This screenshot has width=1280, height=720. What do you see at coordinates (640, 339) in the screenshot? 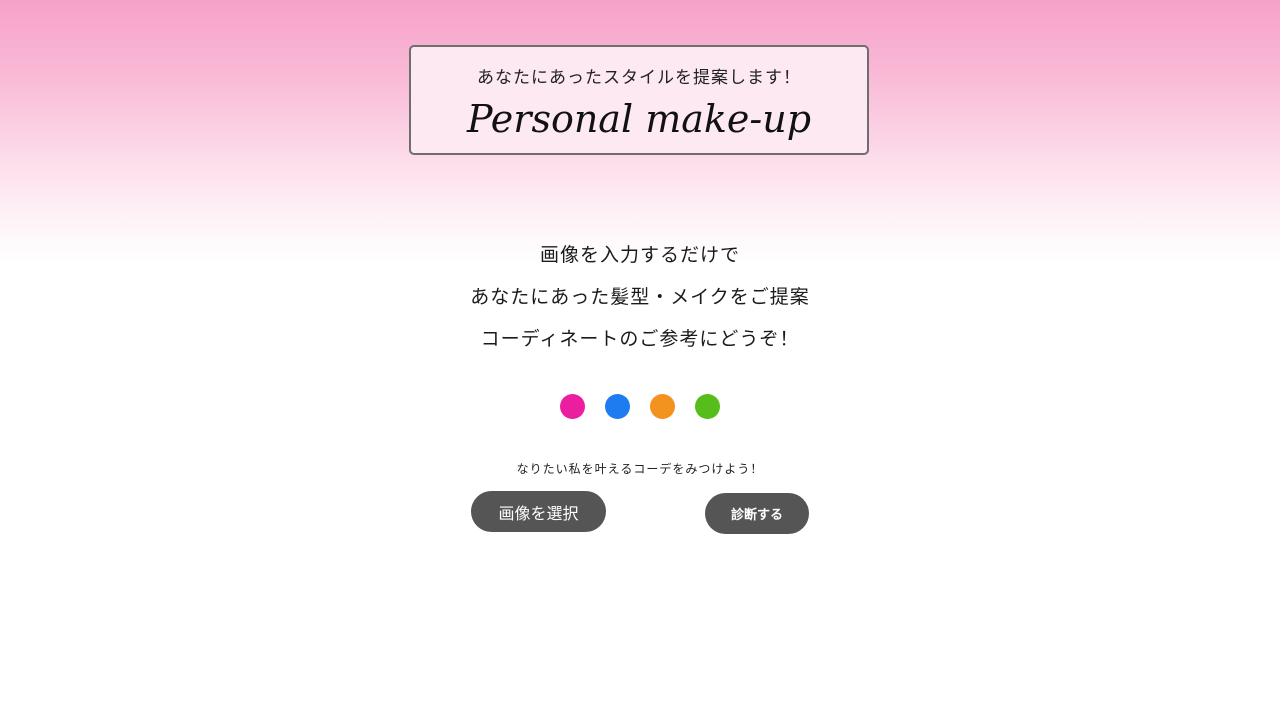
I see `intro-line-3: コーディネートのご参考にどうぞ！` at bounding box center [640, 339].